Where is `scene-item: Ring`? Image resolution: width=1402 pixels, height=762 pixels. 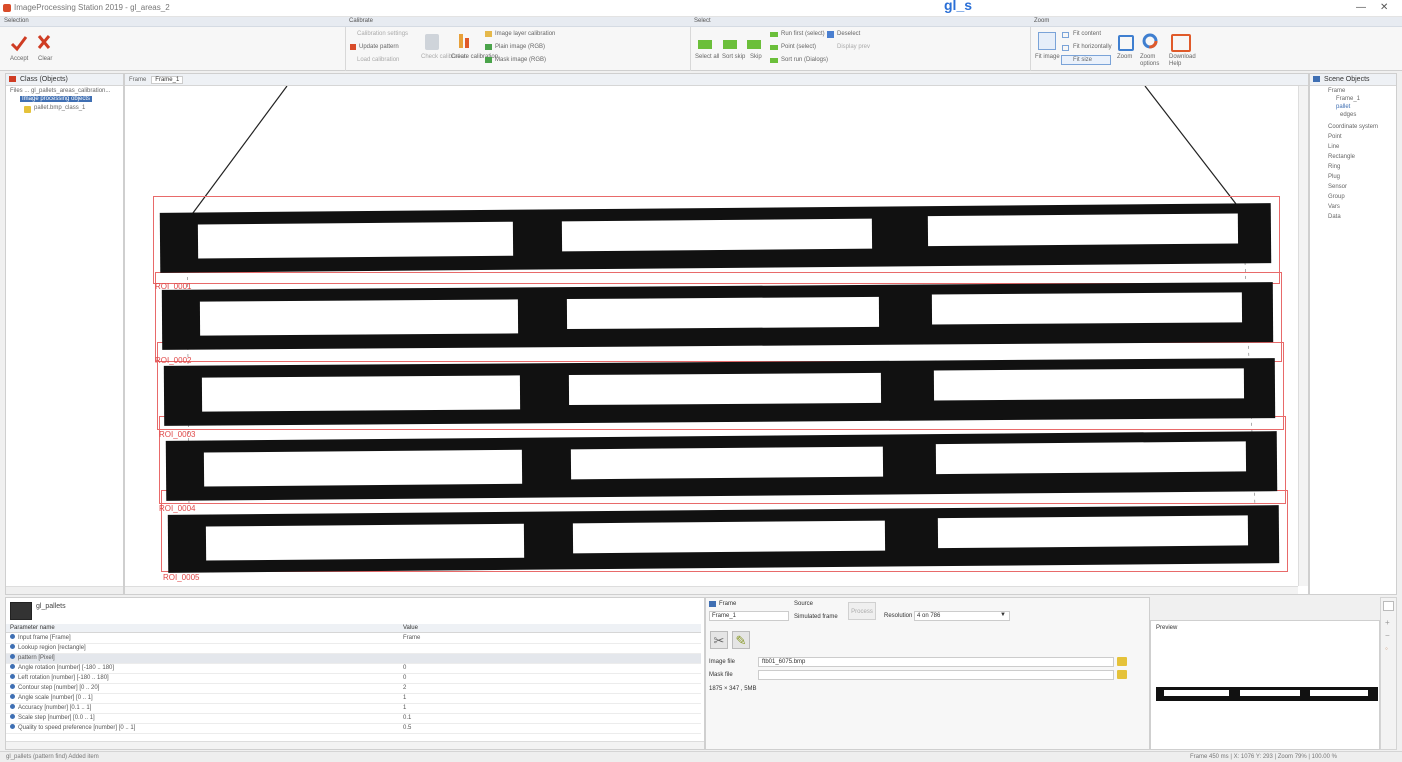 scene-item: Ring is located at coordinates (1334, 167).